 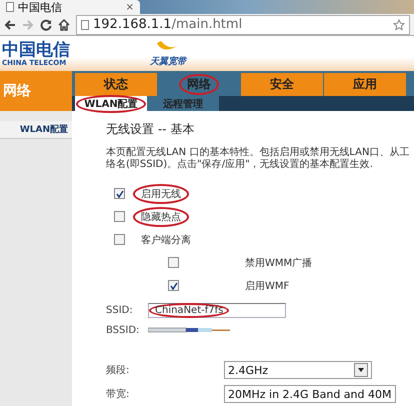 What do you see at coordinates (116, 84) in the screenshot?
I see `nav-tab: 状态` at bounding box center [116, 84].